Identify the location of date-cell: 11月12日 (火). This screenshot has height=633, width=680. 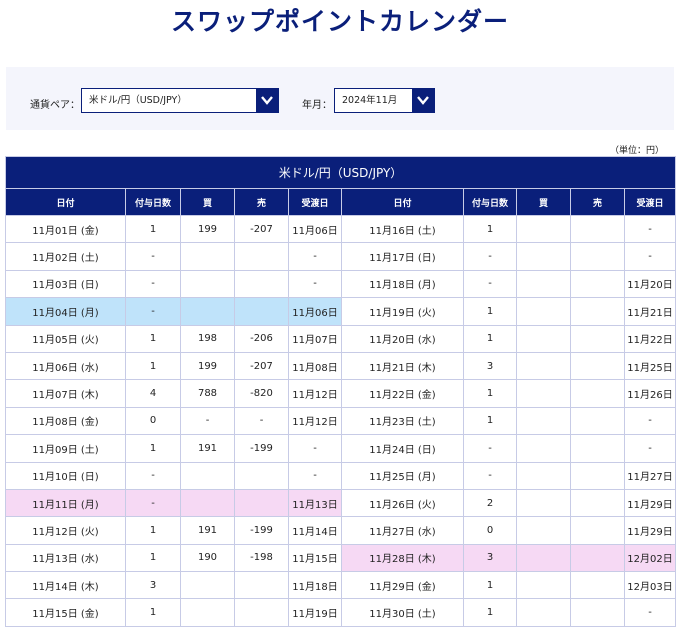
(65, 530).